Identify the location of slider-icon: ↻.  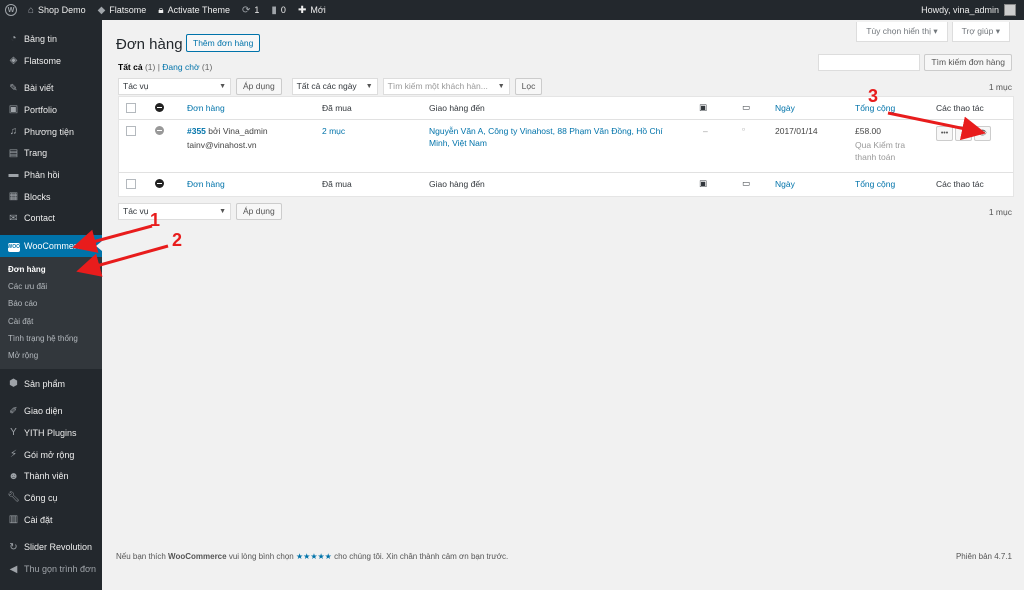
(13, 547).